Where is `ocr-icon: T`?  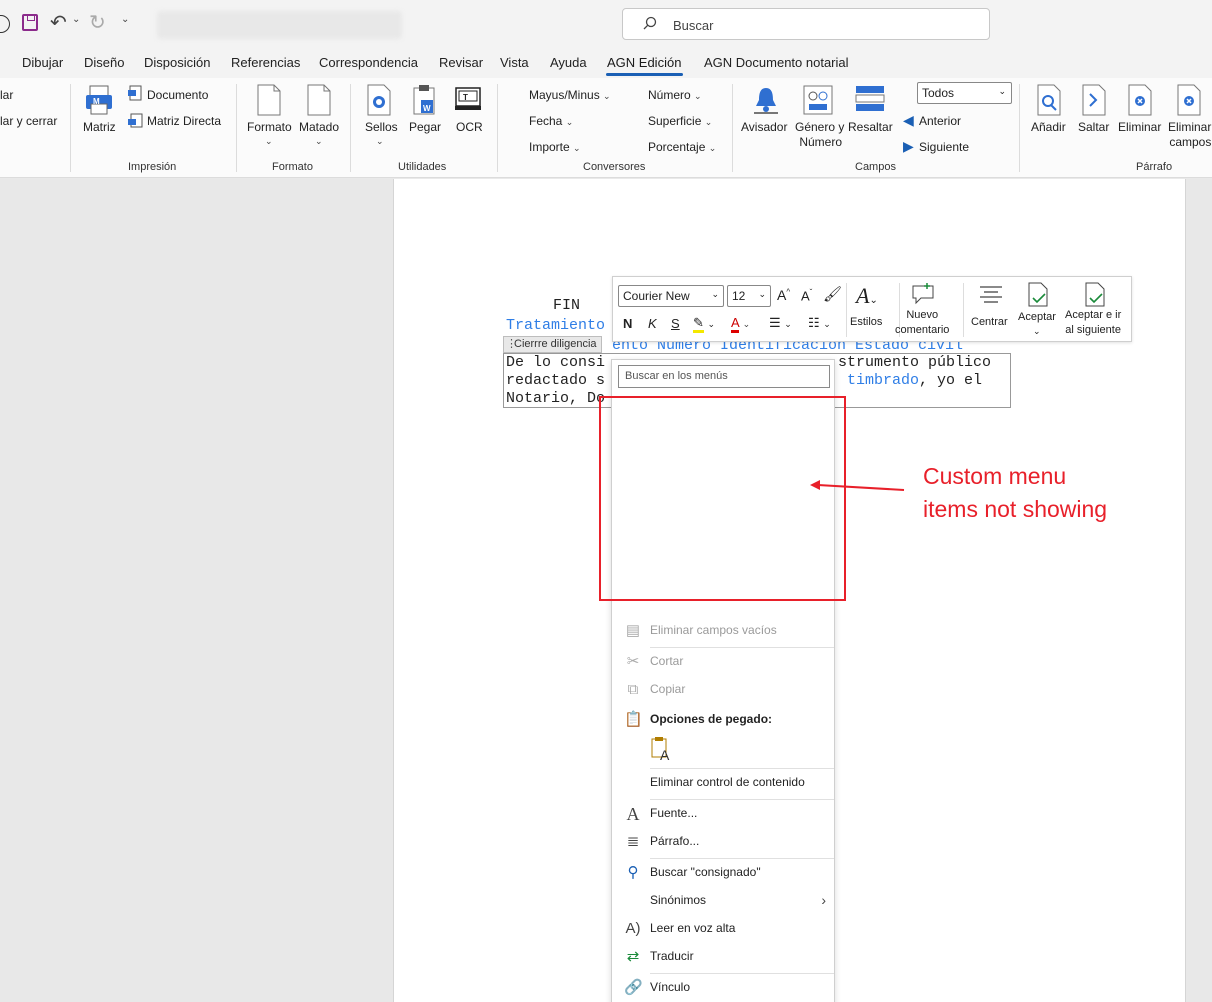 ocr-icon: T is located at coordinates (468, 98).